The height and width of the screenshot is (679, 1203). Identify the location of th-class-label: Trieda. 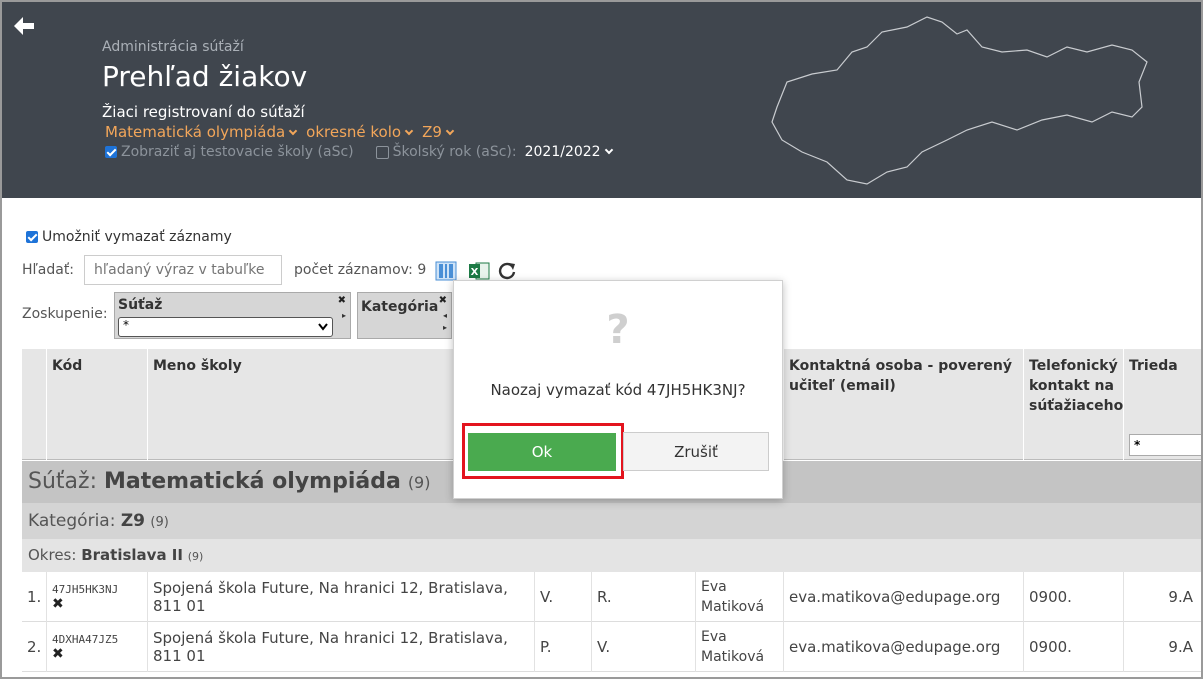
(1153, 366).